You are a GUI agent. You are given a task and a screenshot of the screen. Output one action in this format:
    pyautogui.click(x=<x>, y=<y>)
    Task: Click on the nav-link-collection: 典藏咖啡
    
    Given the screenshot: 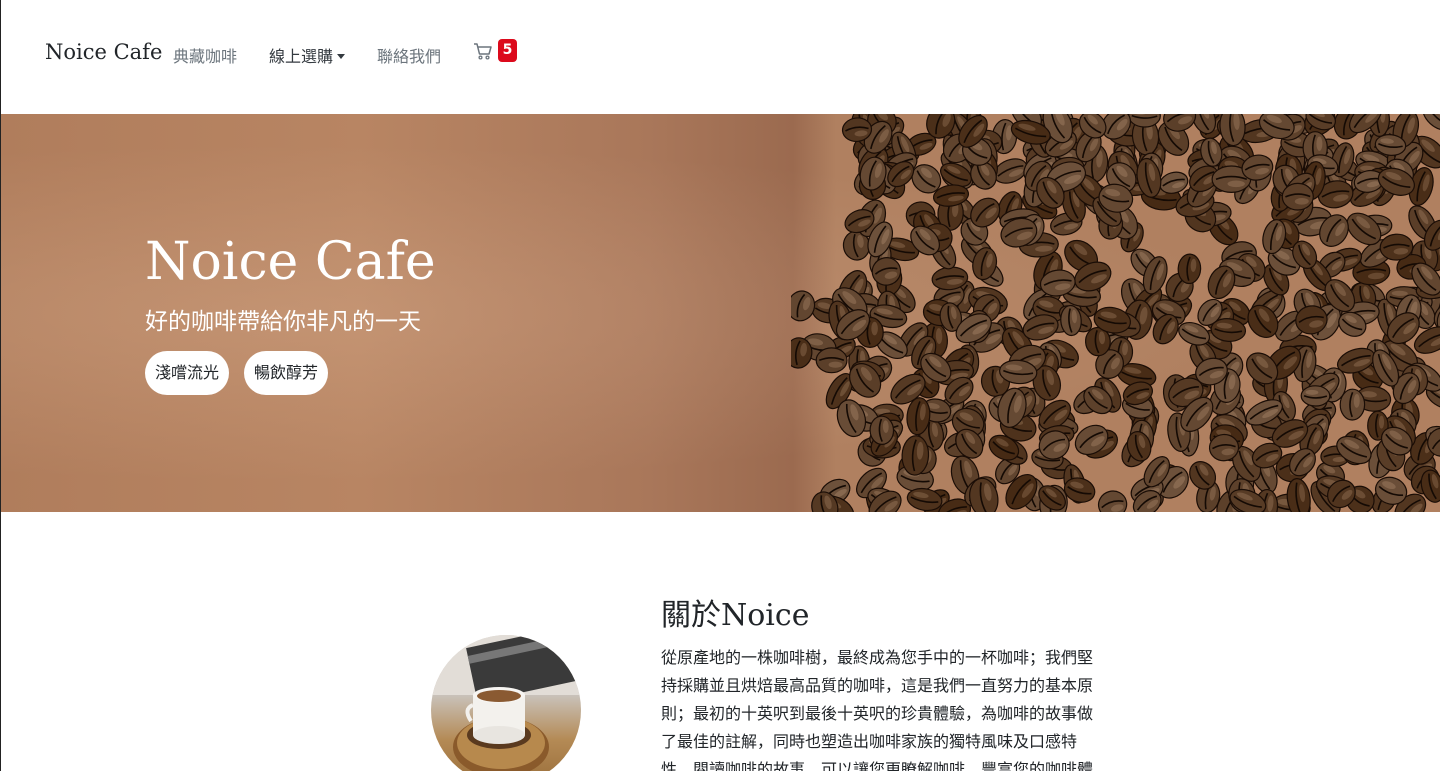 What is the action you would take?
    pyautogui.click(x=205, y=55)
    